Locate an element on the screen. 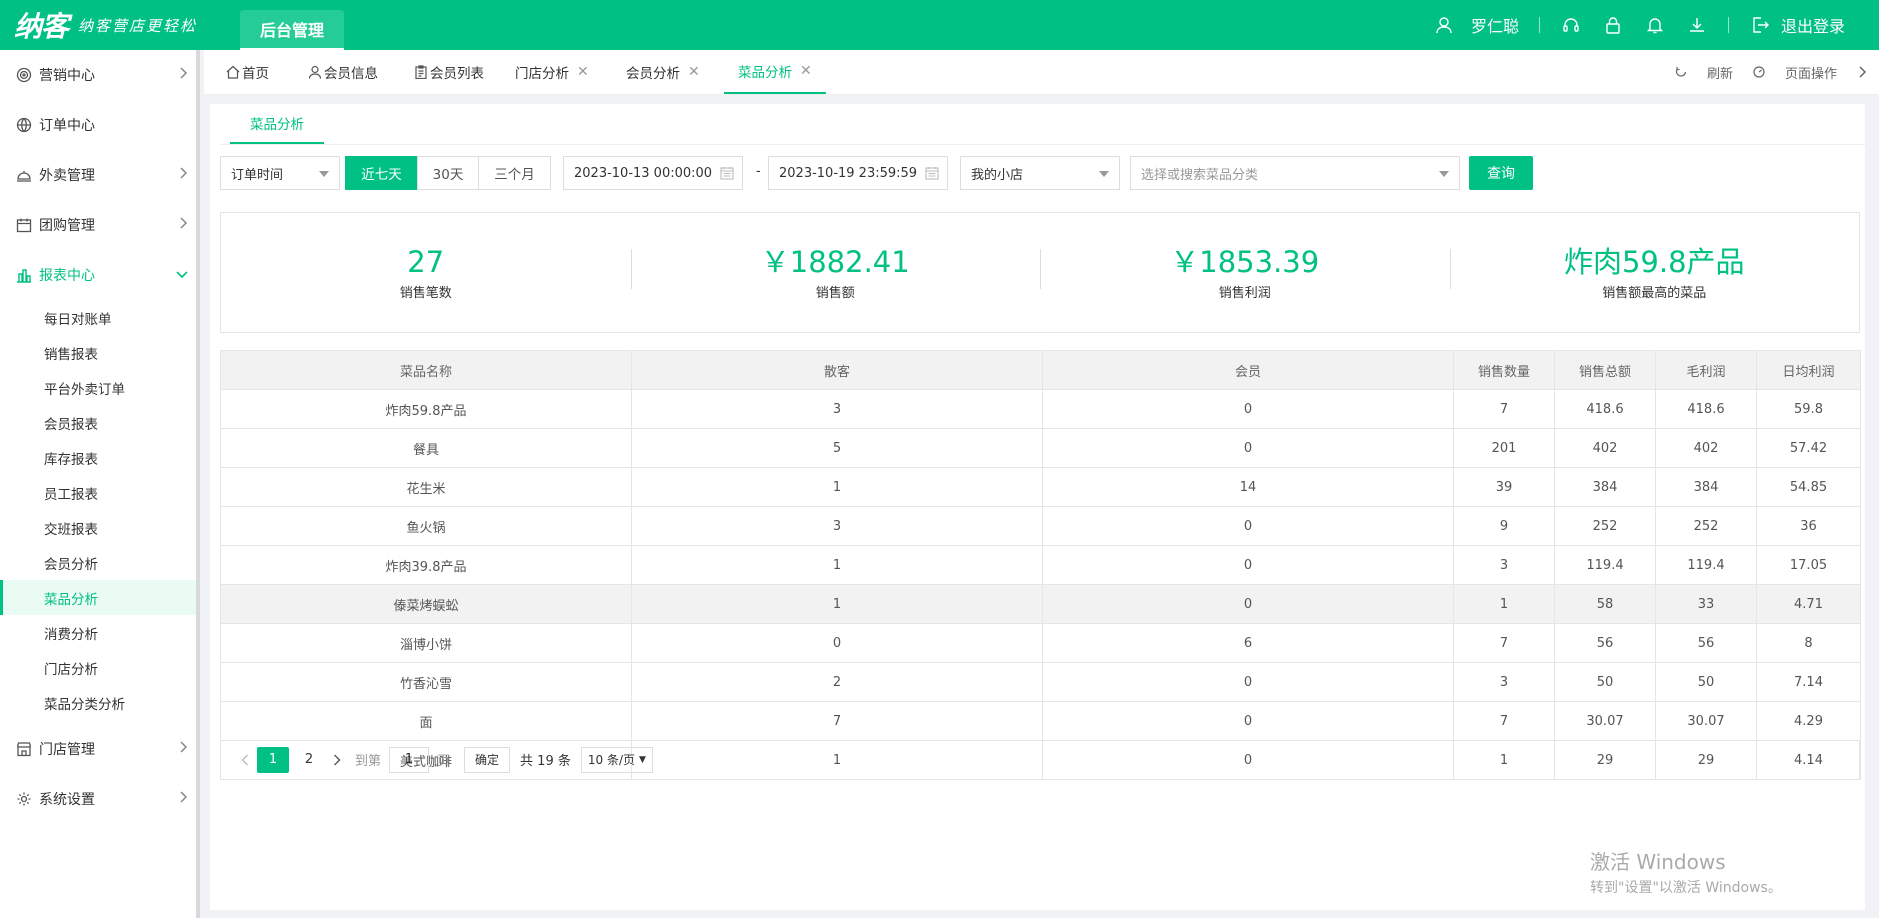 The width and height of the screenshot is (1879, 918). user-name: 罗仁聪 is located at coordinates (1495, 25).